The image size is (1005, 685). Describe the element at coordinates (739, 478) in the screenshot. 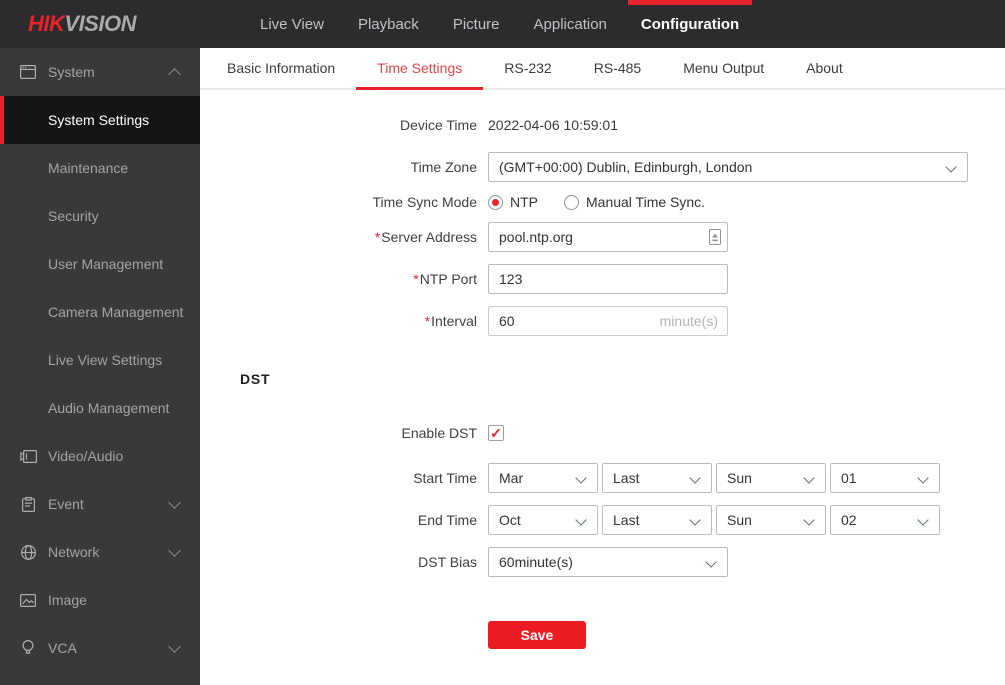

I see `start-day-value: Sun` at that location.